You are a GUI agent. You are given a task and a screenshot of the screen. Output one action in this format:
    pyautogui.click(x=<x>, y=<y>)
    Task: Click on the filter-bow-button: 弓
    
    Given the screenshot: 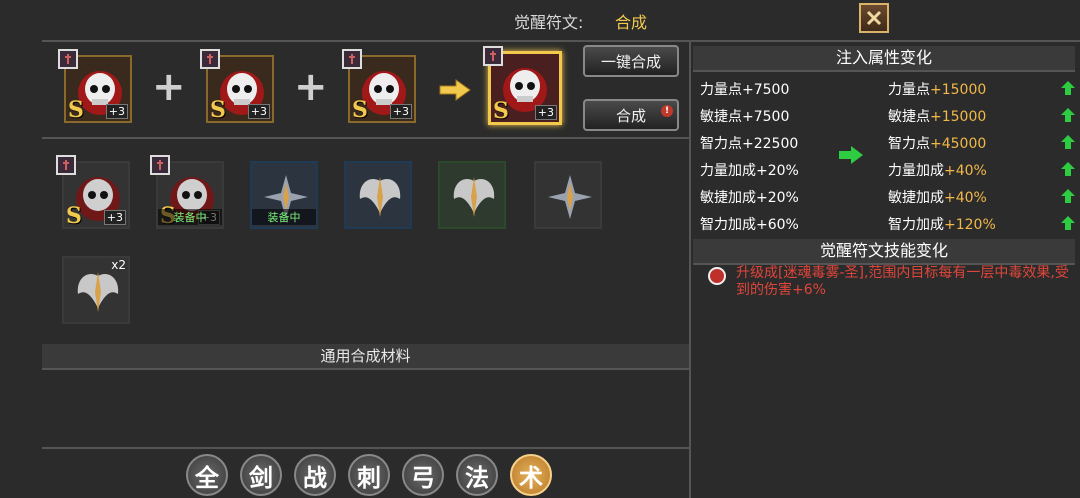 What is the action you would take?
    pyautogui.click(x=423, y=475)
    